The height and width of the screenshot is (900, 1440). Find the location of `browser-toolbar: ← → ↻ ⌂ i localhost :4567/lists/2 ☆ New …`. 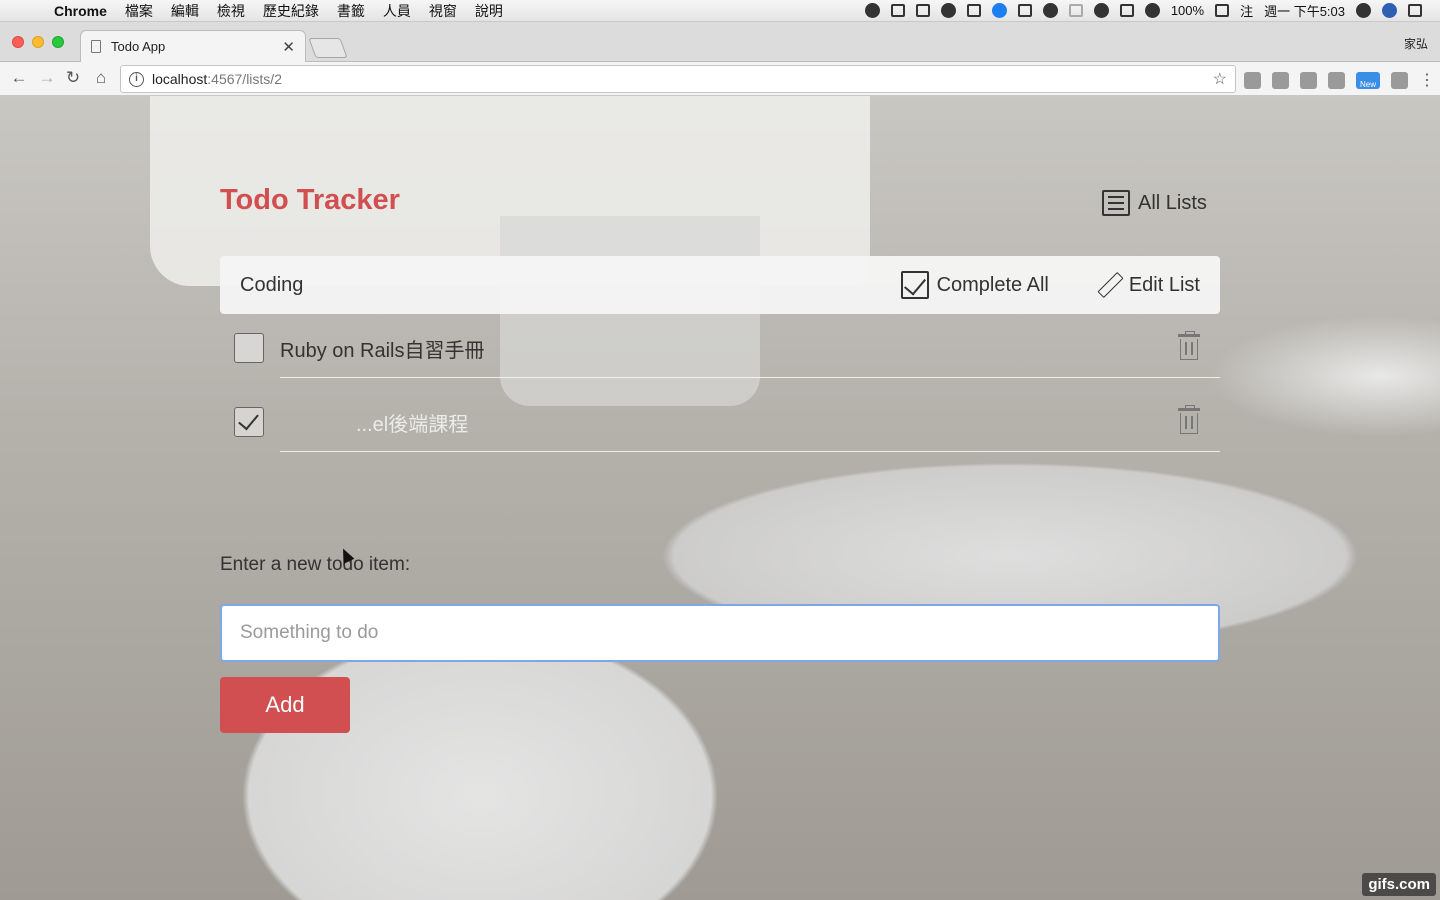

browser-toolbar: ← → ↻ ⌂ i localhost :4567/lists/2 ☆ New … is located at coordinates (720, 79).